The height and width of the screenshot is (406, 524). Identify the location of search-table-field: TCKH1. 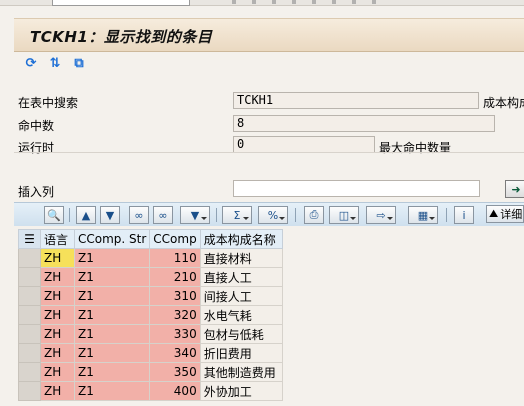
(356, 100).